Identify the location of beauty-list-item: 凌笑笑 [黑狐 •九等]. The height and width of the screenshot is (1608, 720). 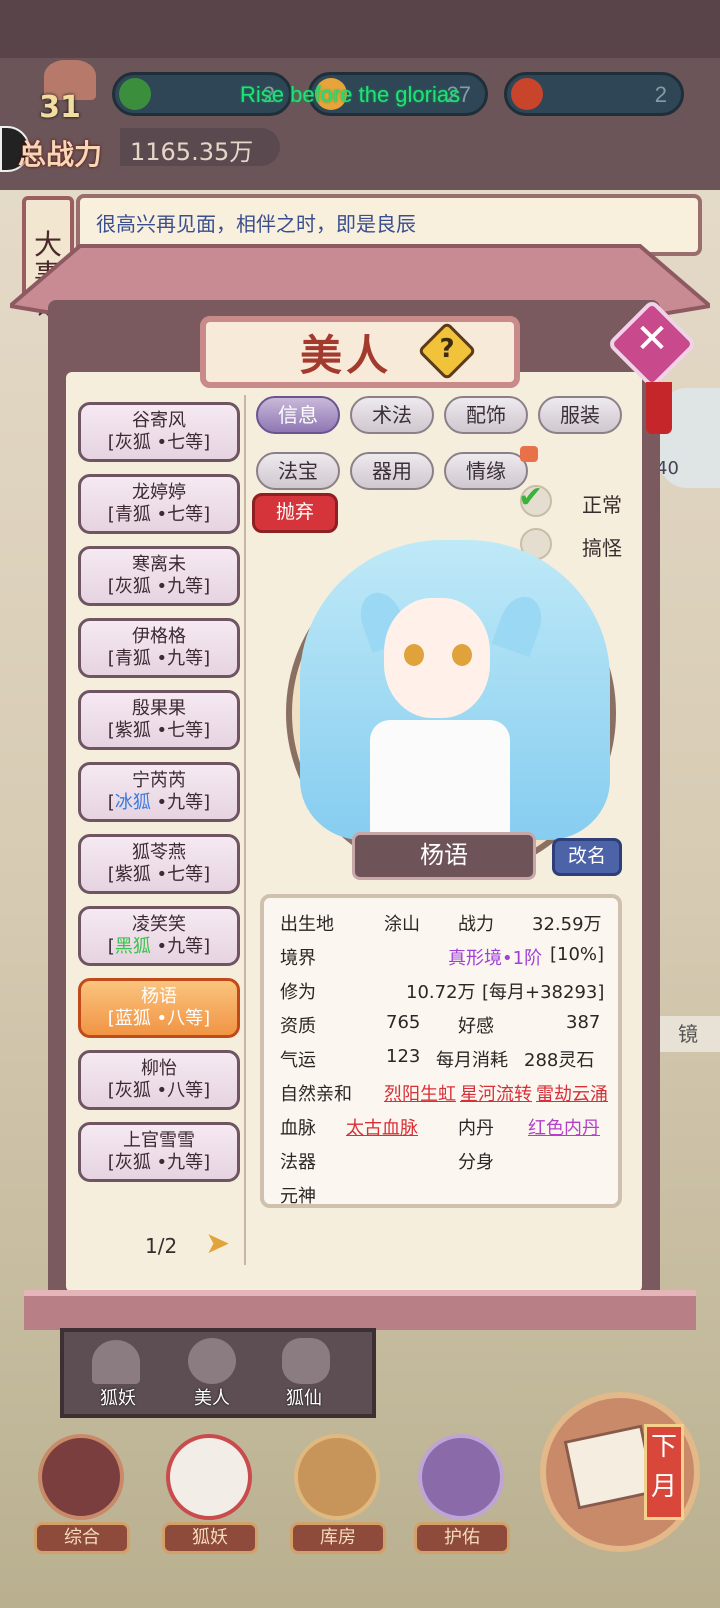
(159, 936).